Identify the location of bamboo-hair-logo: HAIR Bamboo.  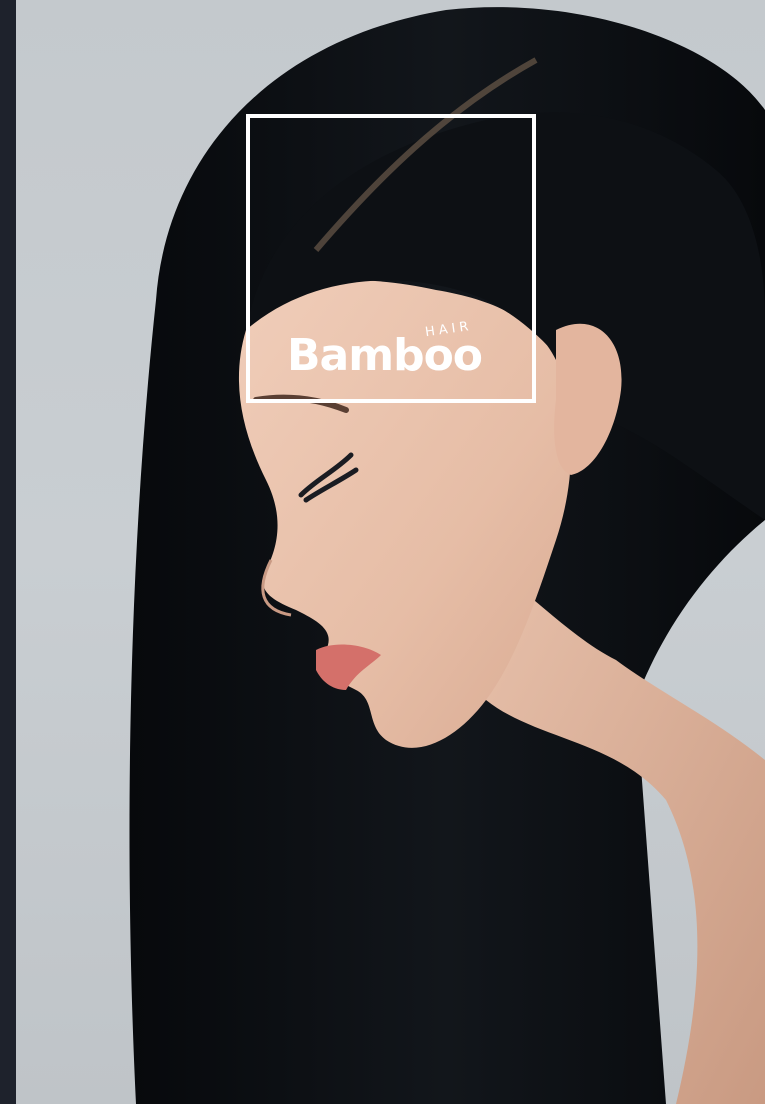
(397, 351).